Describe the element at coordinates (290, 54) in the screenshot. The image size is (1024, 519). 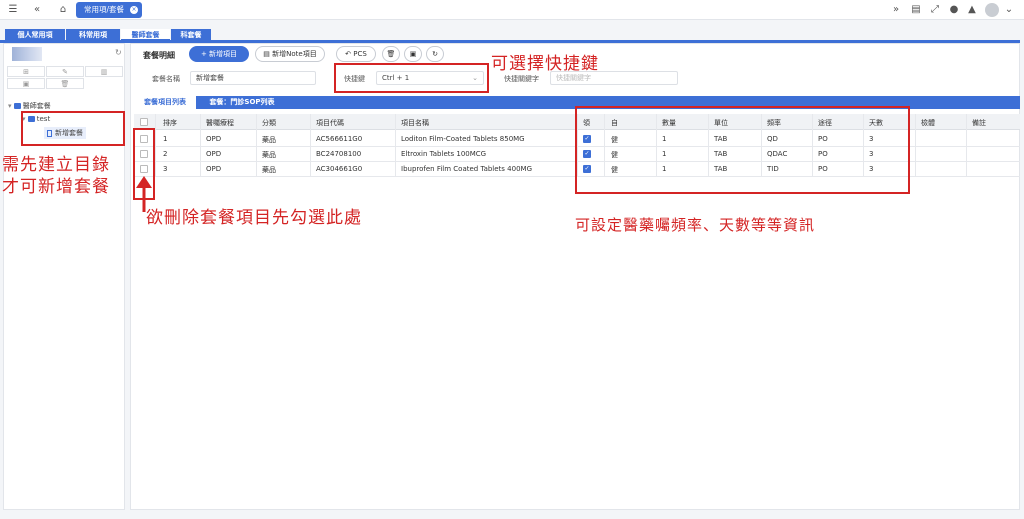
I see `add-note-button: ▤ 新增Note項目` at that location.